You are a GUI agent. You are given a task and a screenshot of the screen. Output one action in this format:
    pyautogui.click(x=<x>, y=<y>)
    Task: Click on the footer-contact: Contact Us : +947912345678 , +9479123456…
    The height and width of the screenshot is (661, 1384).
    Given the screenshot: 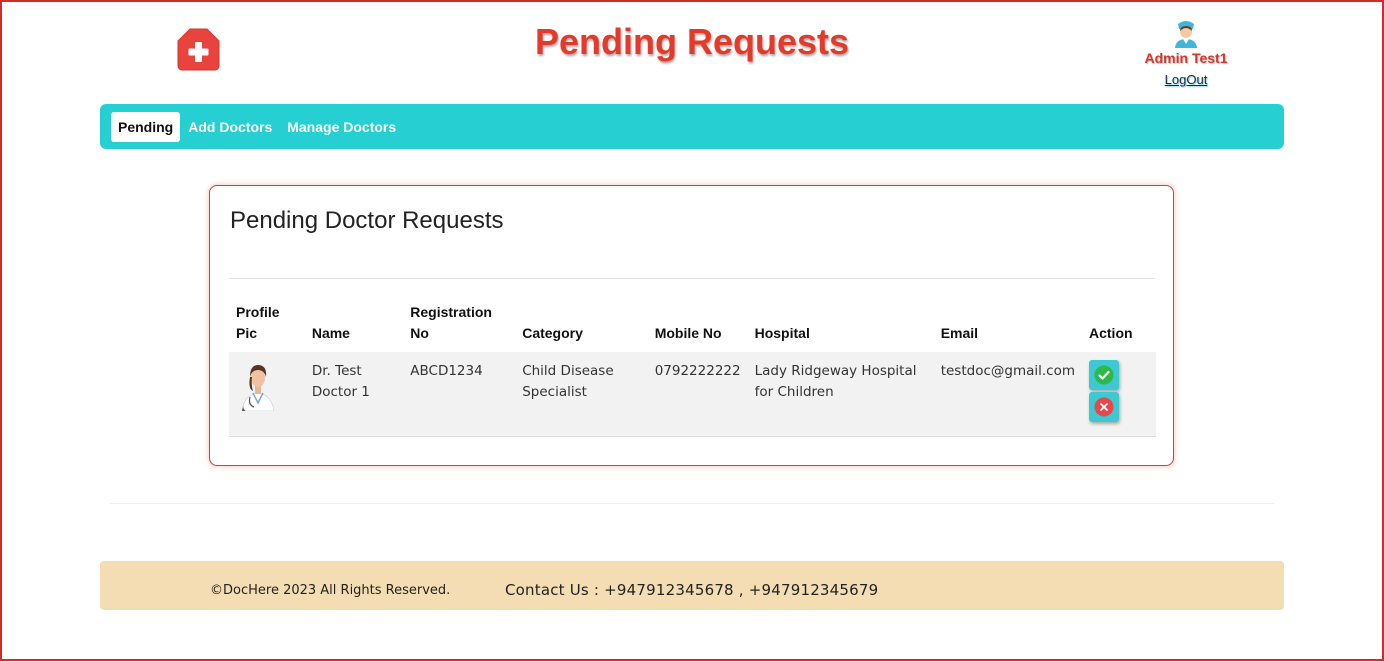 What is the action you would take?
    pyautogui.click(x=692, y=590)
    